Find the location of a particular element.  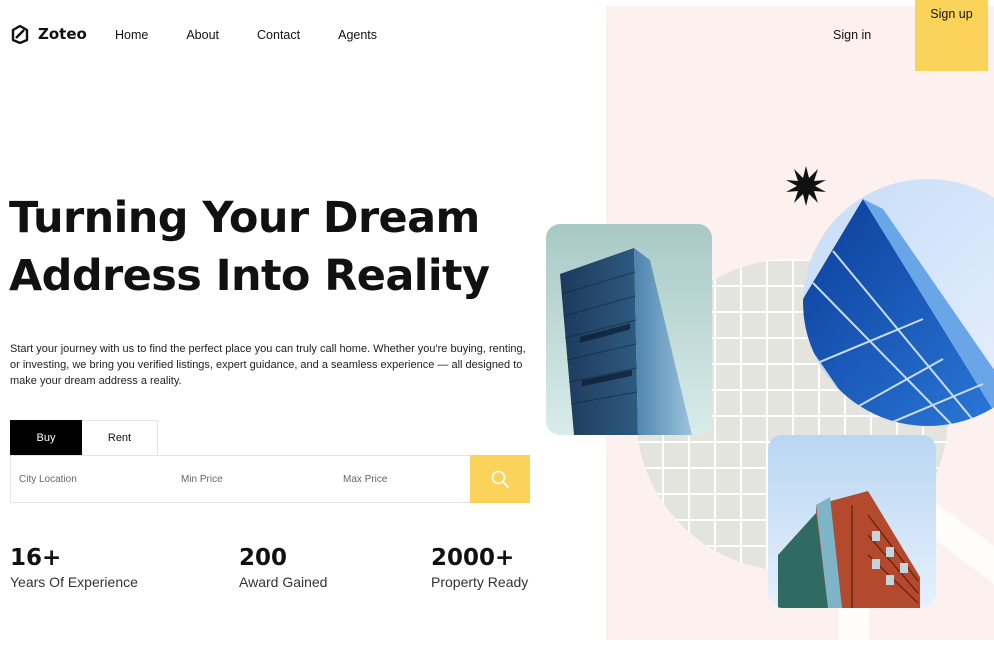

brand-name: Zoteo is located at coordinates (62, 34).